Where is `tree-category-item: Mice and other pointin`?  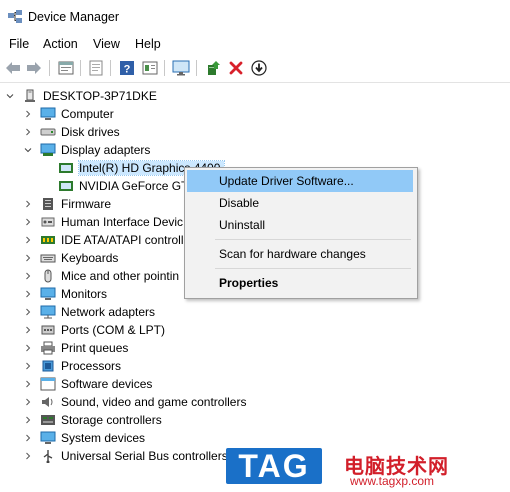 tree-category-item: Mice and other pointin is located at coordinates (101, 276).